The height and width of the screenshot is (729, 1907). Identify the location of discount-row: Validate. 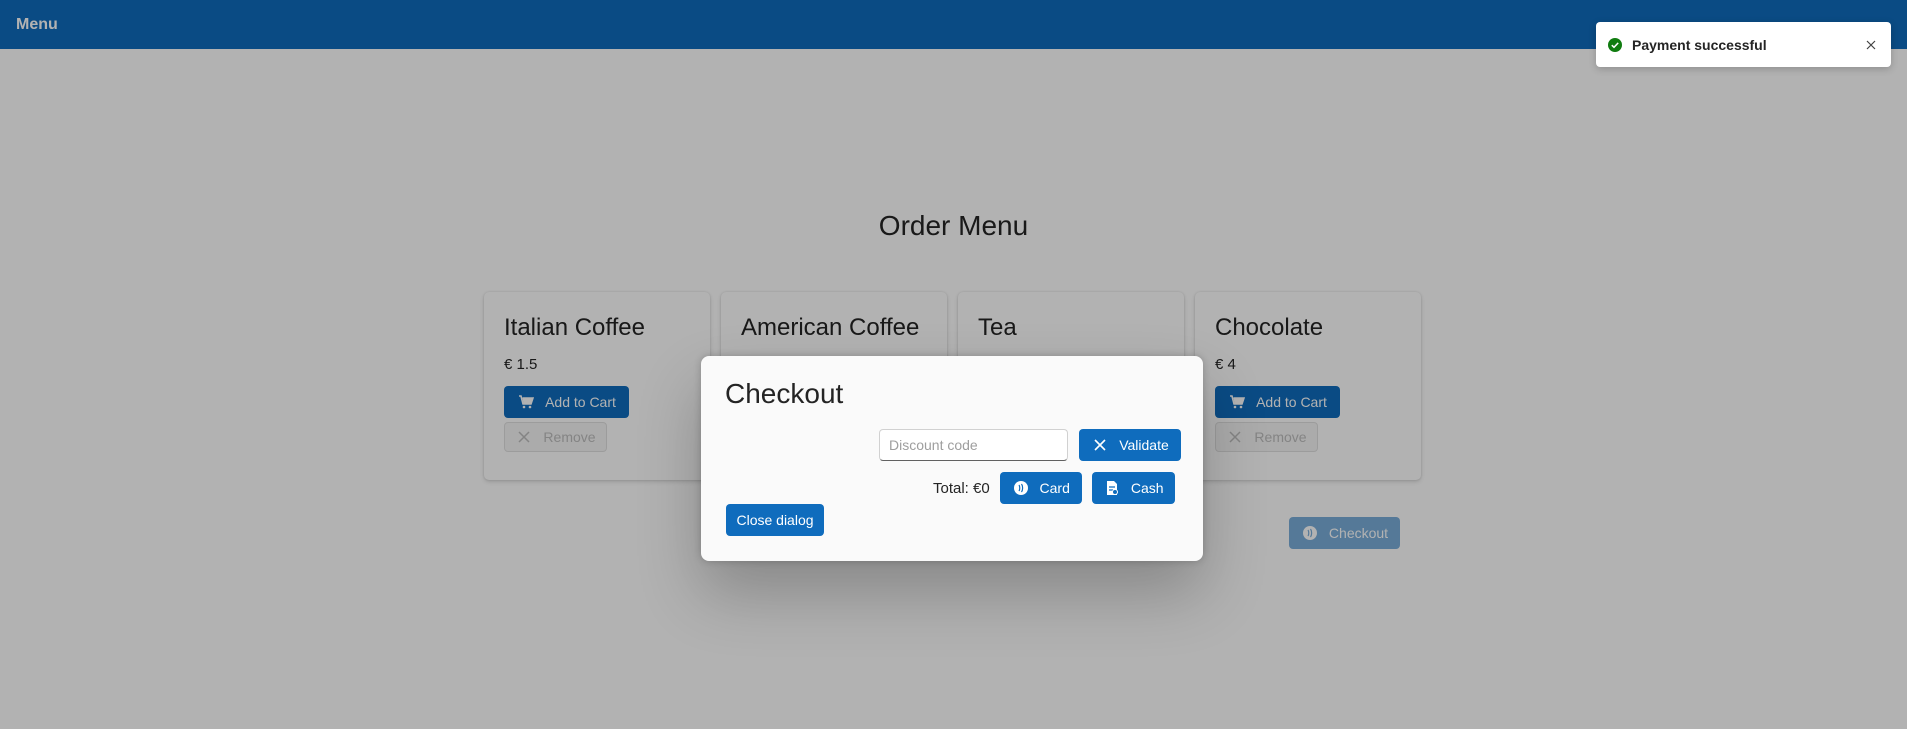
(1030, 445).